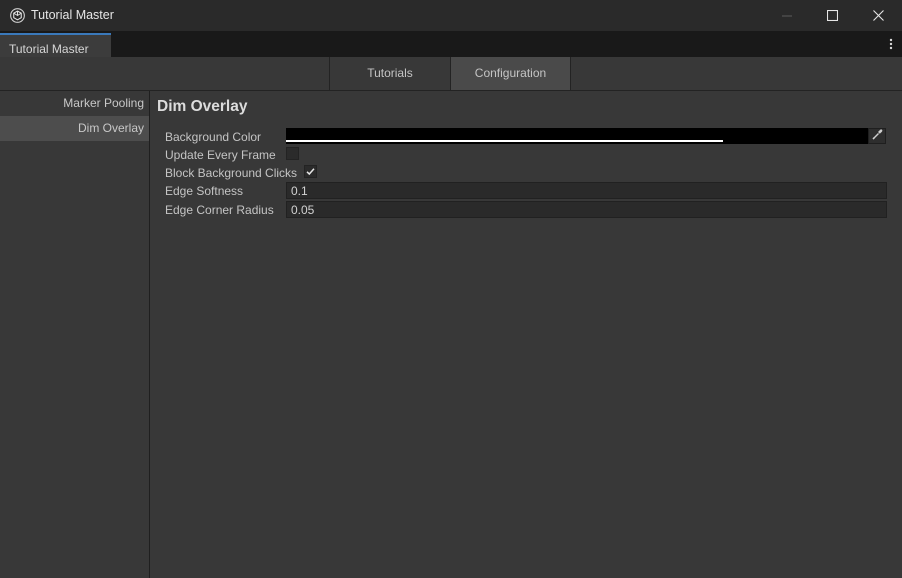 This screenshot has width=902, height=578. I want to click on update-every-frame-row: Update Every Frame, so click(526, 155).